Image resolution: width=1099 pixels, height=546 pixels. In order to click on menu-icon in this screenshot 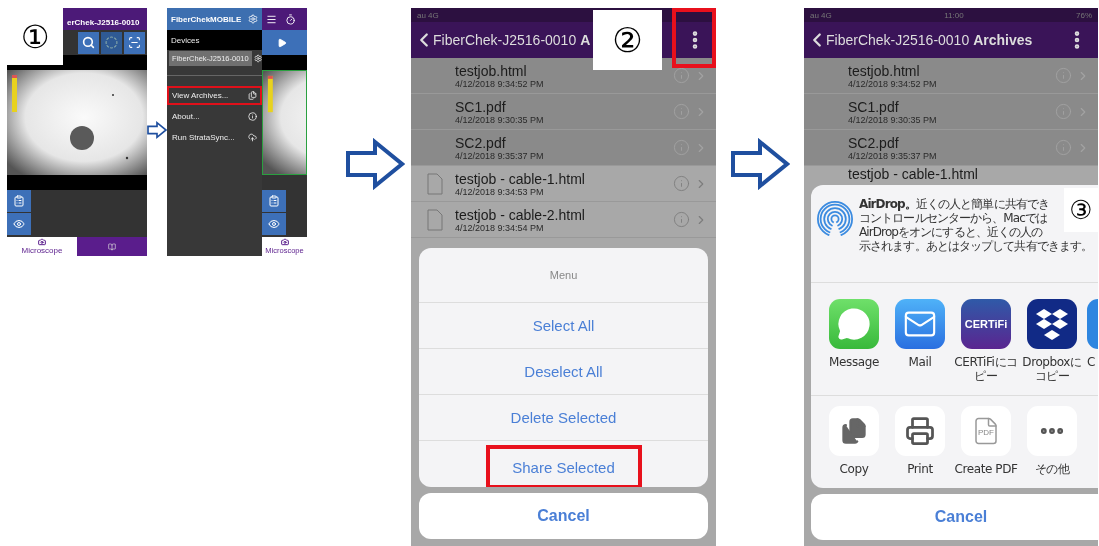, I will do `click(271, 19)`.